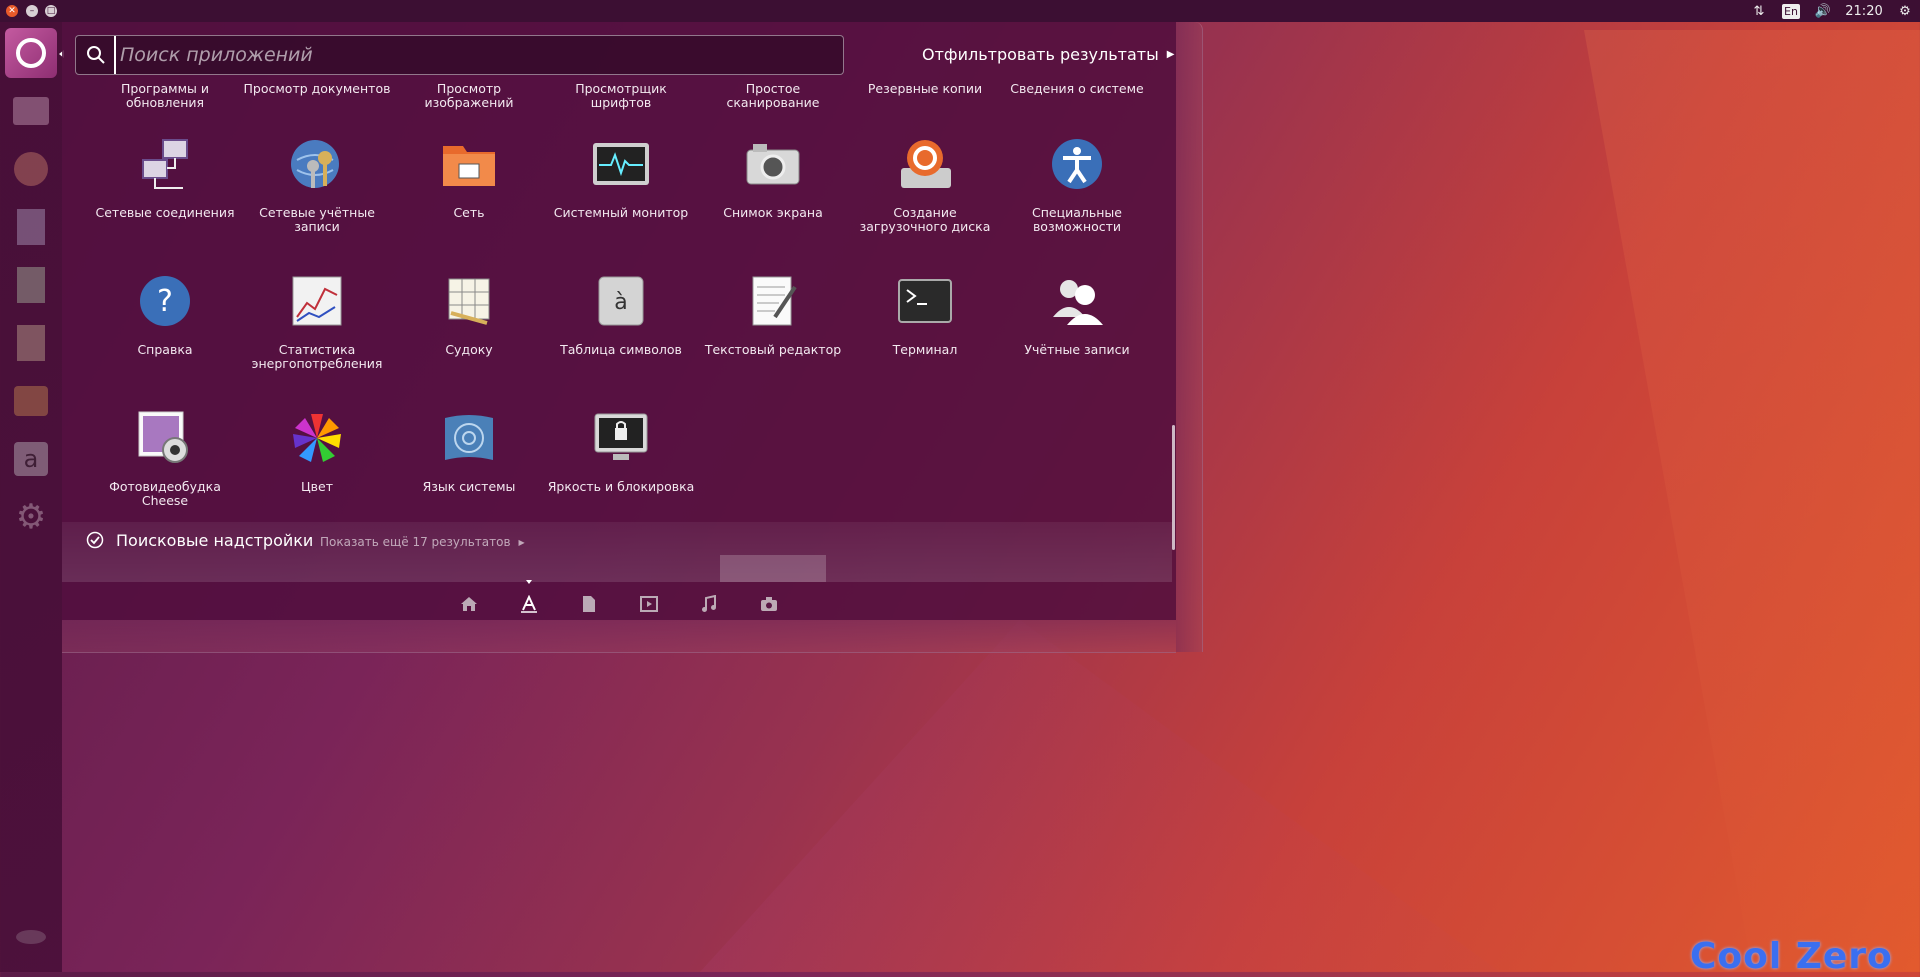 The height and width of the screenshot is (977, 1920). What do you see at coordinates (422, 542) in the screenshot?
I see `show-more-link: Показать ещё 17 результатов ▶` at bounding box center [422, 542].